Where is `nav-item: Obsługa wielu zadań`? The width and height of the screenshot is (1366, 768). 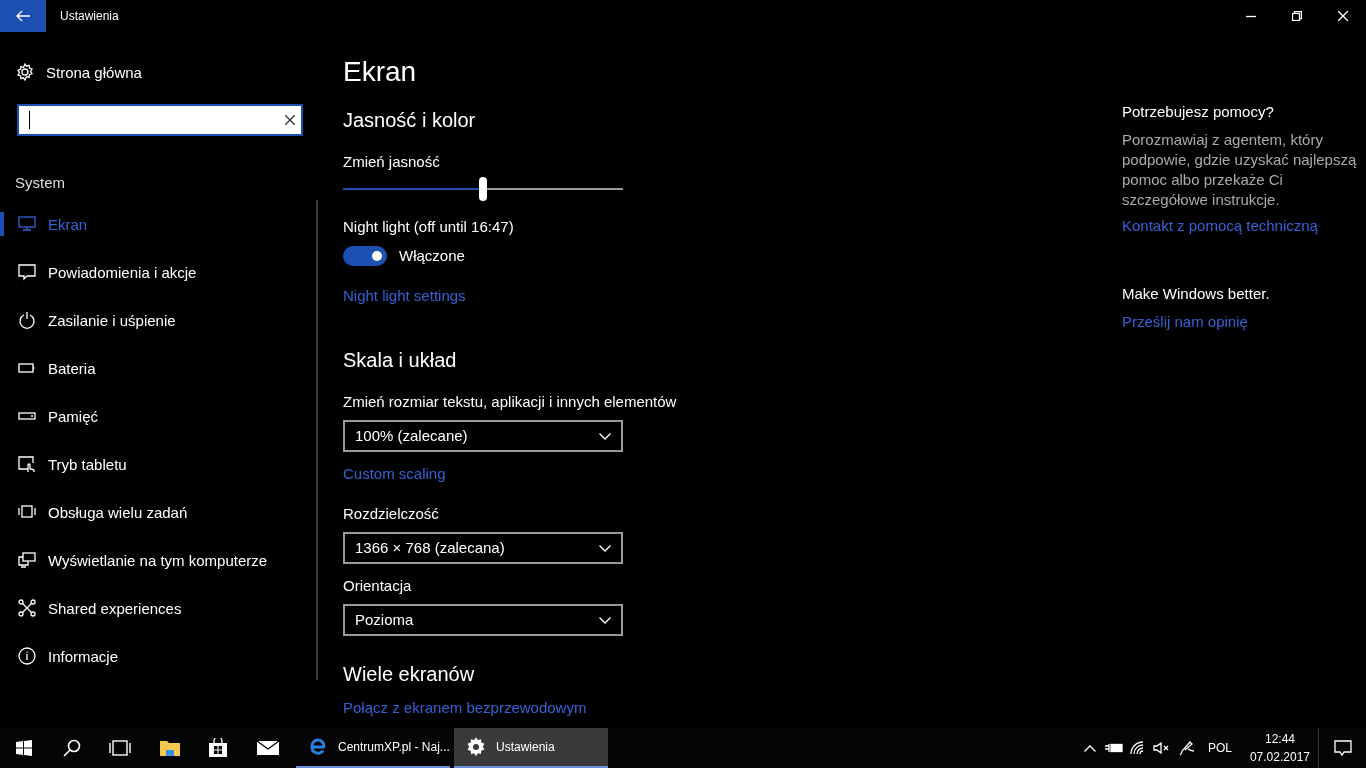
nav-item: Obsługa wielu zadań is located at coordinates (158, 512).